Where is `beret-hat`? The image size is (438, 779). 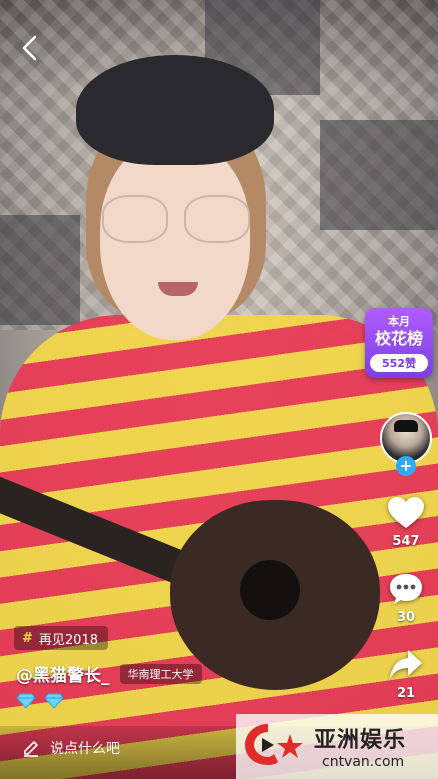
beret-hat is located at coordinates (175, 110).